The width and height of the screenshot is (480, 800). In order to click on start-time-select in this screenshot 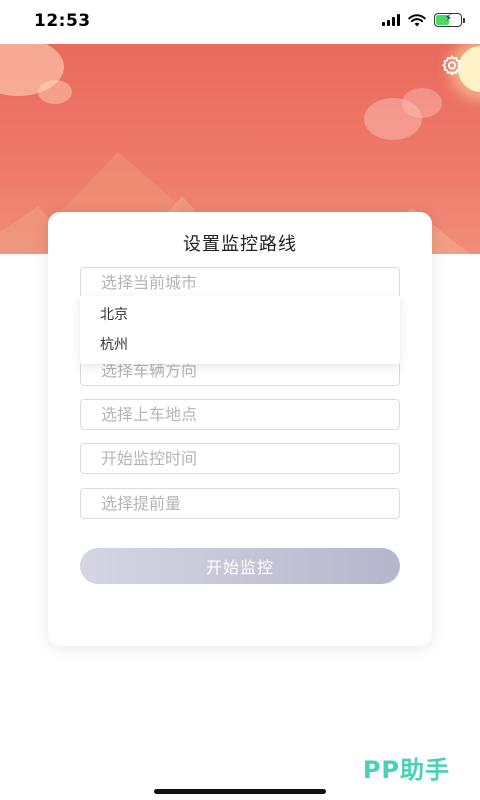, I will do `click(240, 458)`.